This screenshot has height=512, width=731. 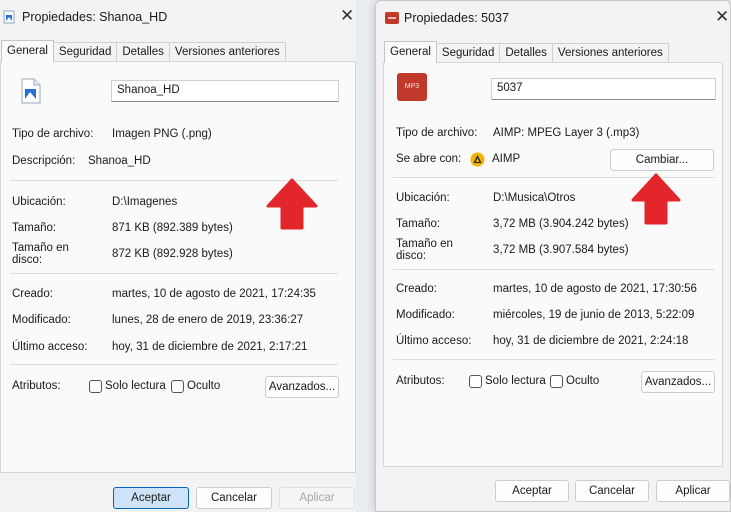 I want to click on description-label: Descripción:, so click(x=44, y=161).